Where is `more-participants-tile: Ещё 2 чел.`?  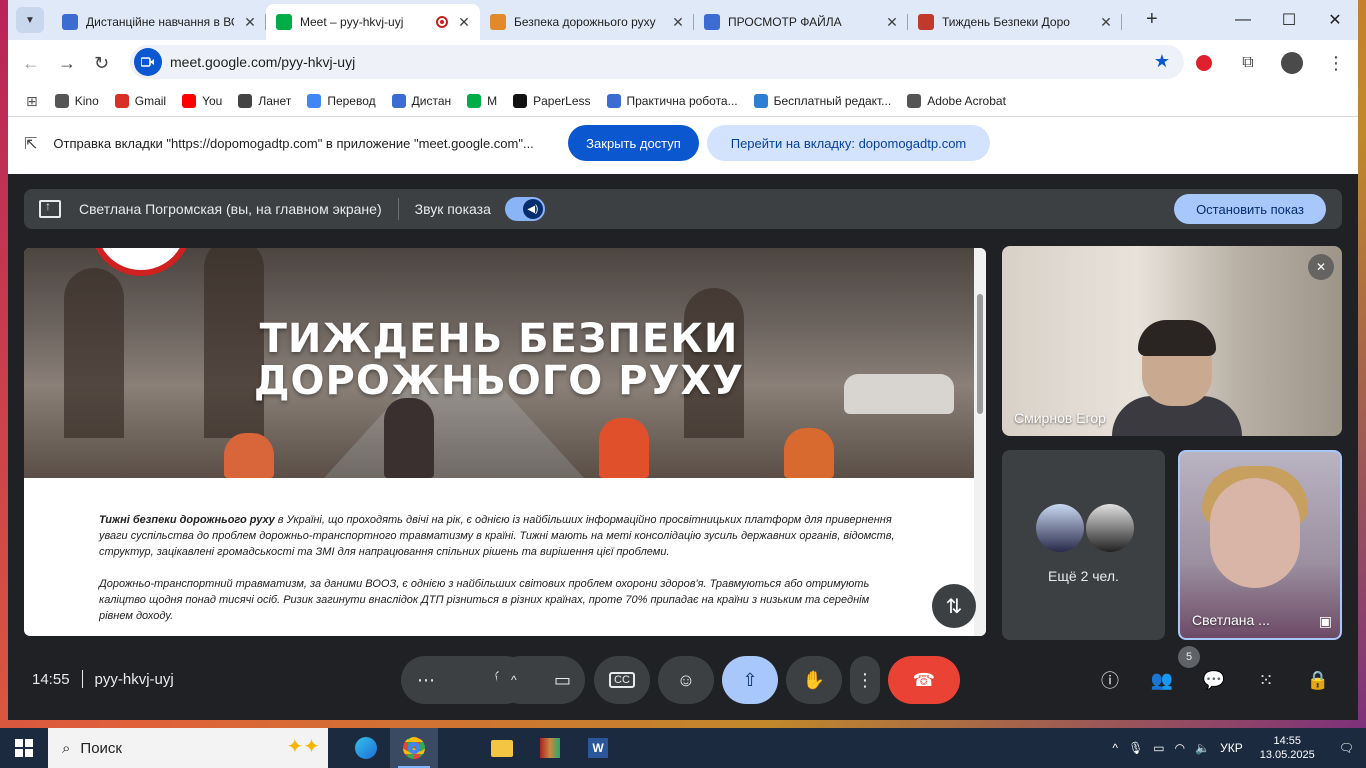 more-participants-tile: Ещё 2 чел. is located at coordinates (1083, 545).